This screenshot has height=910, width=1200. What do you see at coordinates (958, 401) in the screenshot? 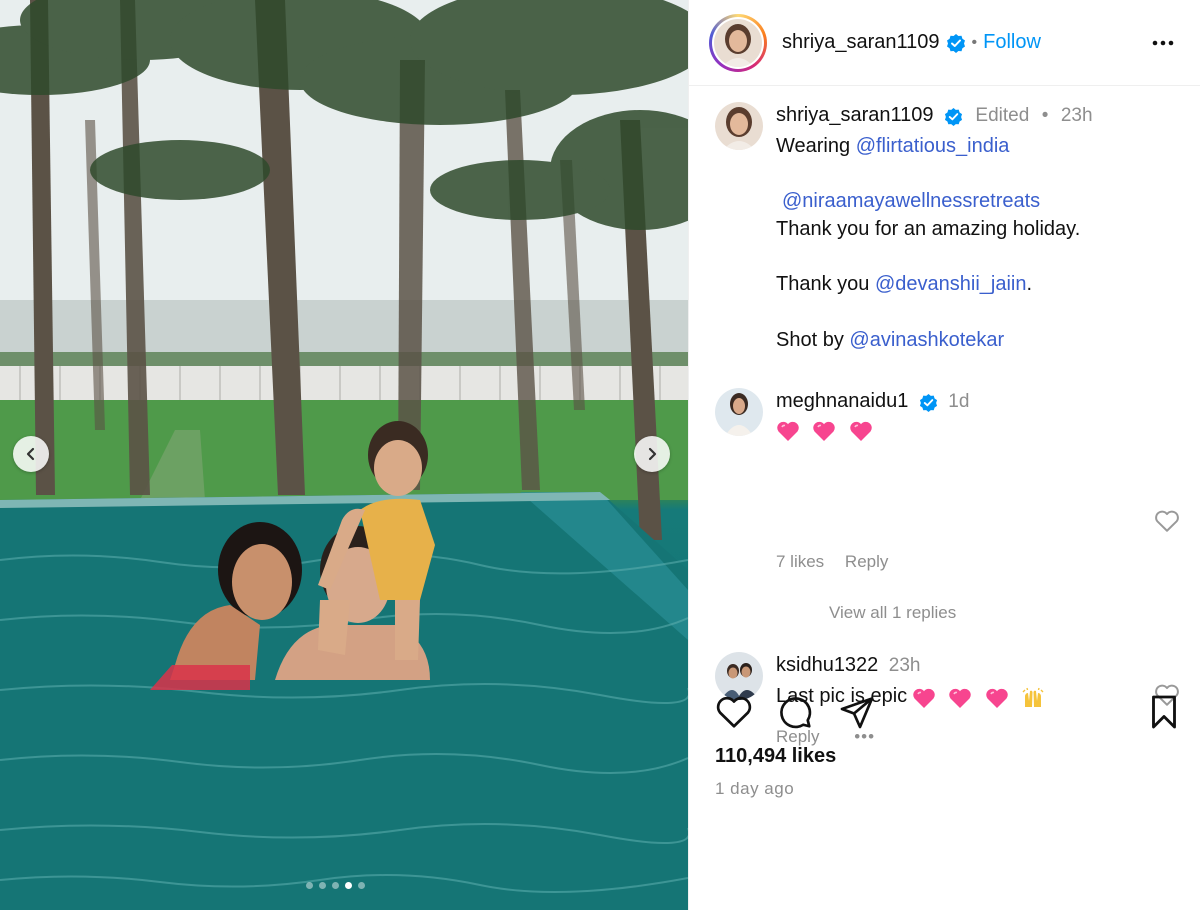
I see `comment-time: 1d` at bounding box center [958, 401].